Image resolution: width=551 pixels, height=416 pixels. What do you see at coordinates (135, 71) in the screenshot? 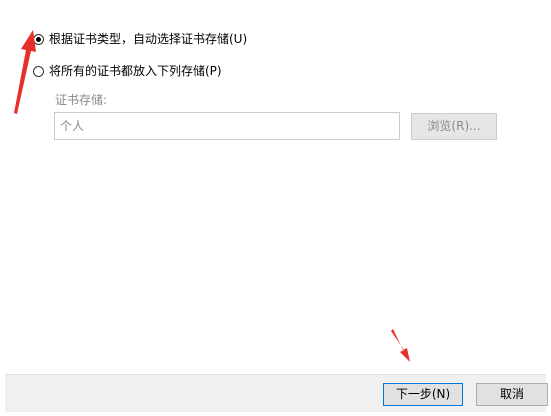
I see `place-in-store-label: 将所有的证书都放入下列存储(P)` at bounding box center [135, 71].